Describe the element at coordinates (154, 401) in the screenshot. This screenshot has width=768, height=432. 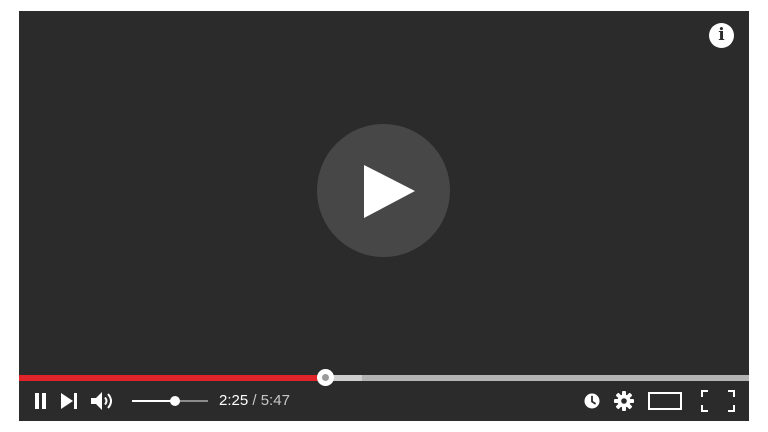
I see `volume-fill` at that location.